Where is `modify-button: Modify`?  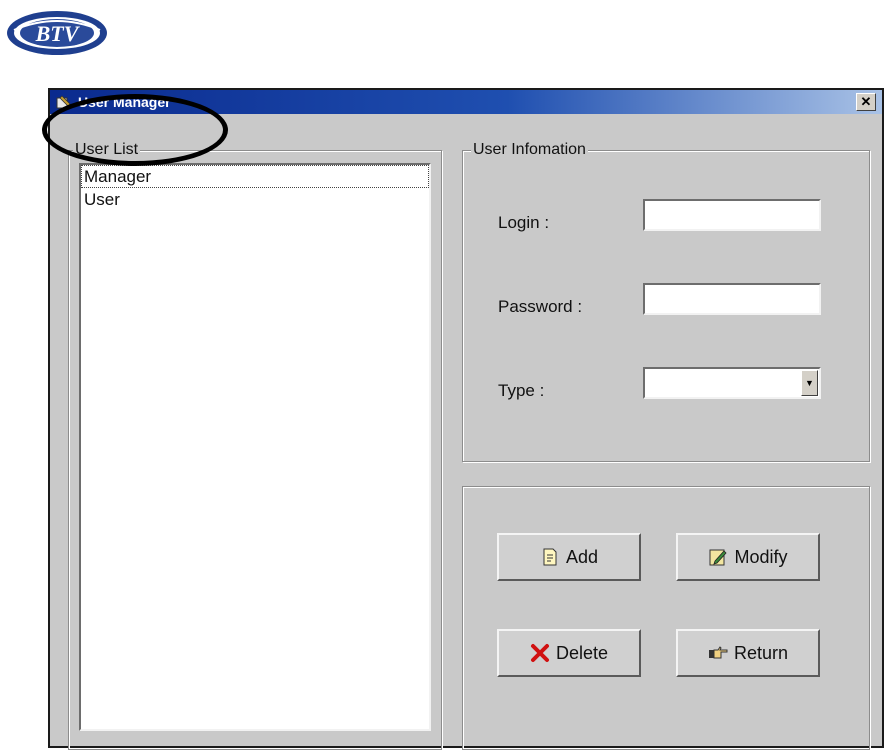 modify-button: Modify is located at coordinates (748, 557).